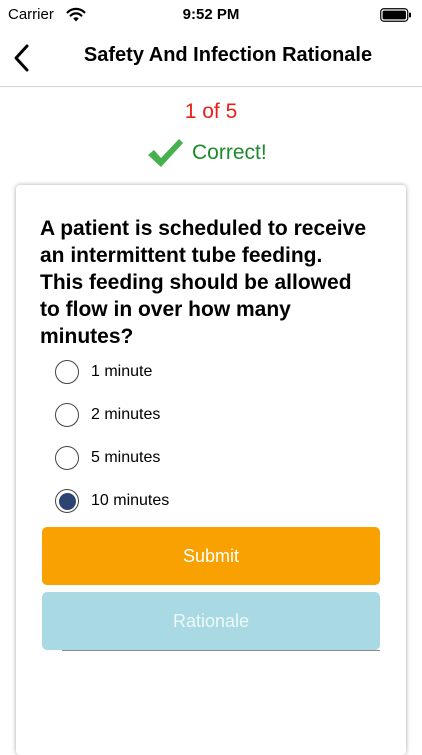  Describe the element at coordinates (215, 467) in the screenshot. I see `option-5-minutes: 5 minutes` at that location.